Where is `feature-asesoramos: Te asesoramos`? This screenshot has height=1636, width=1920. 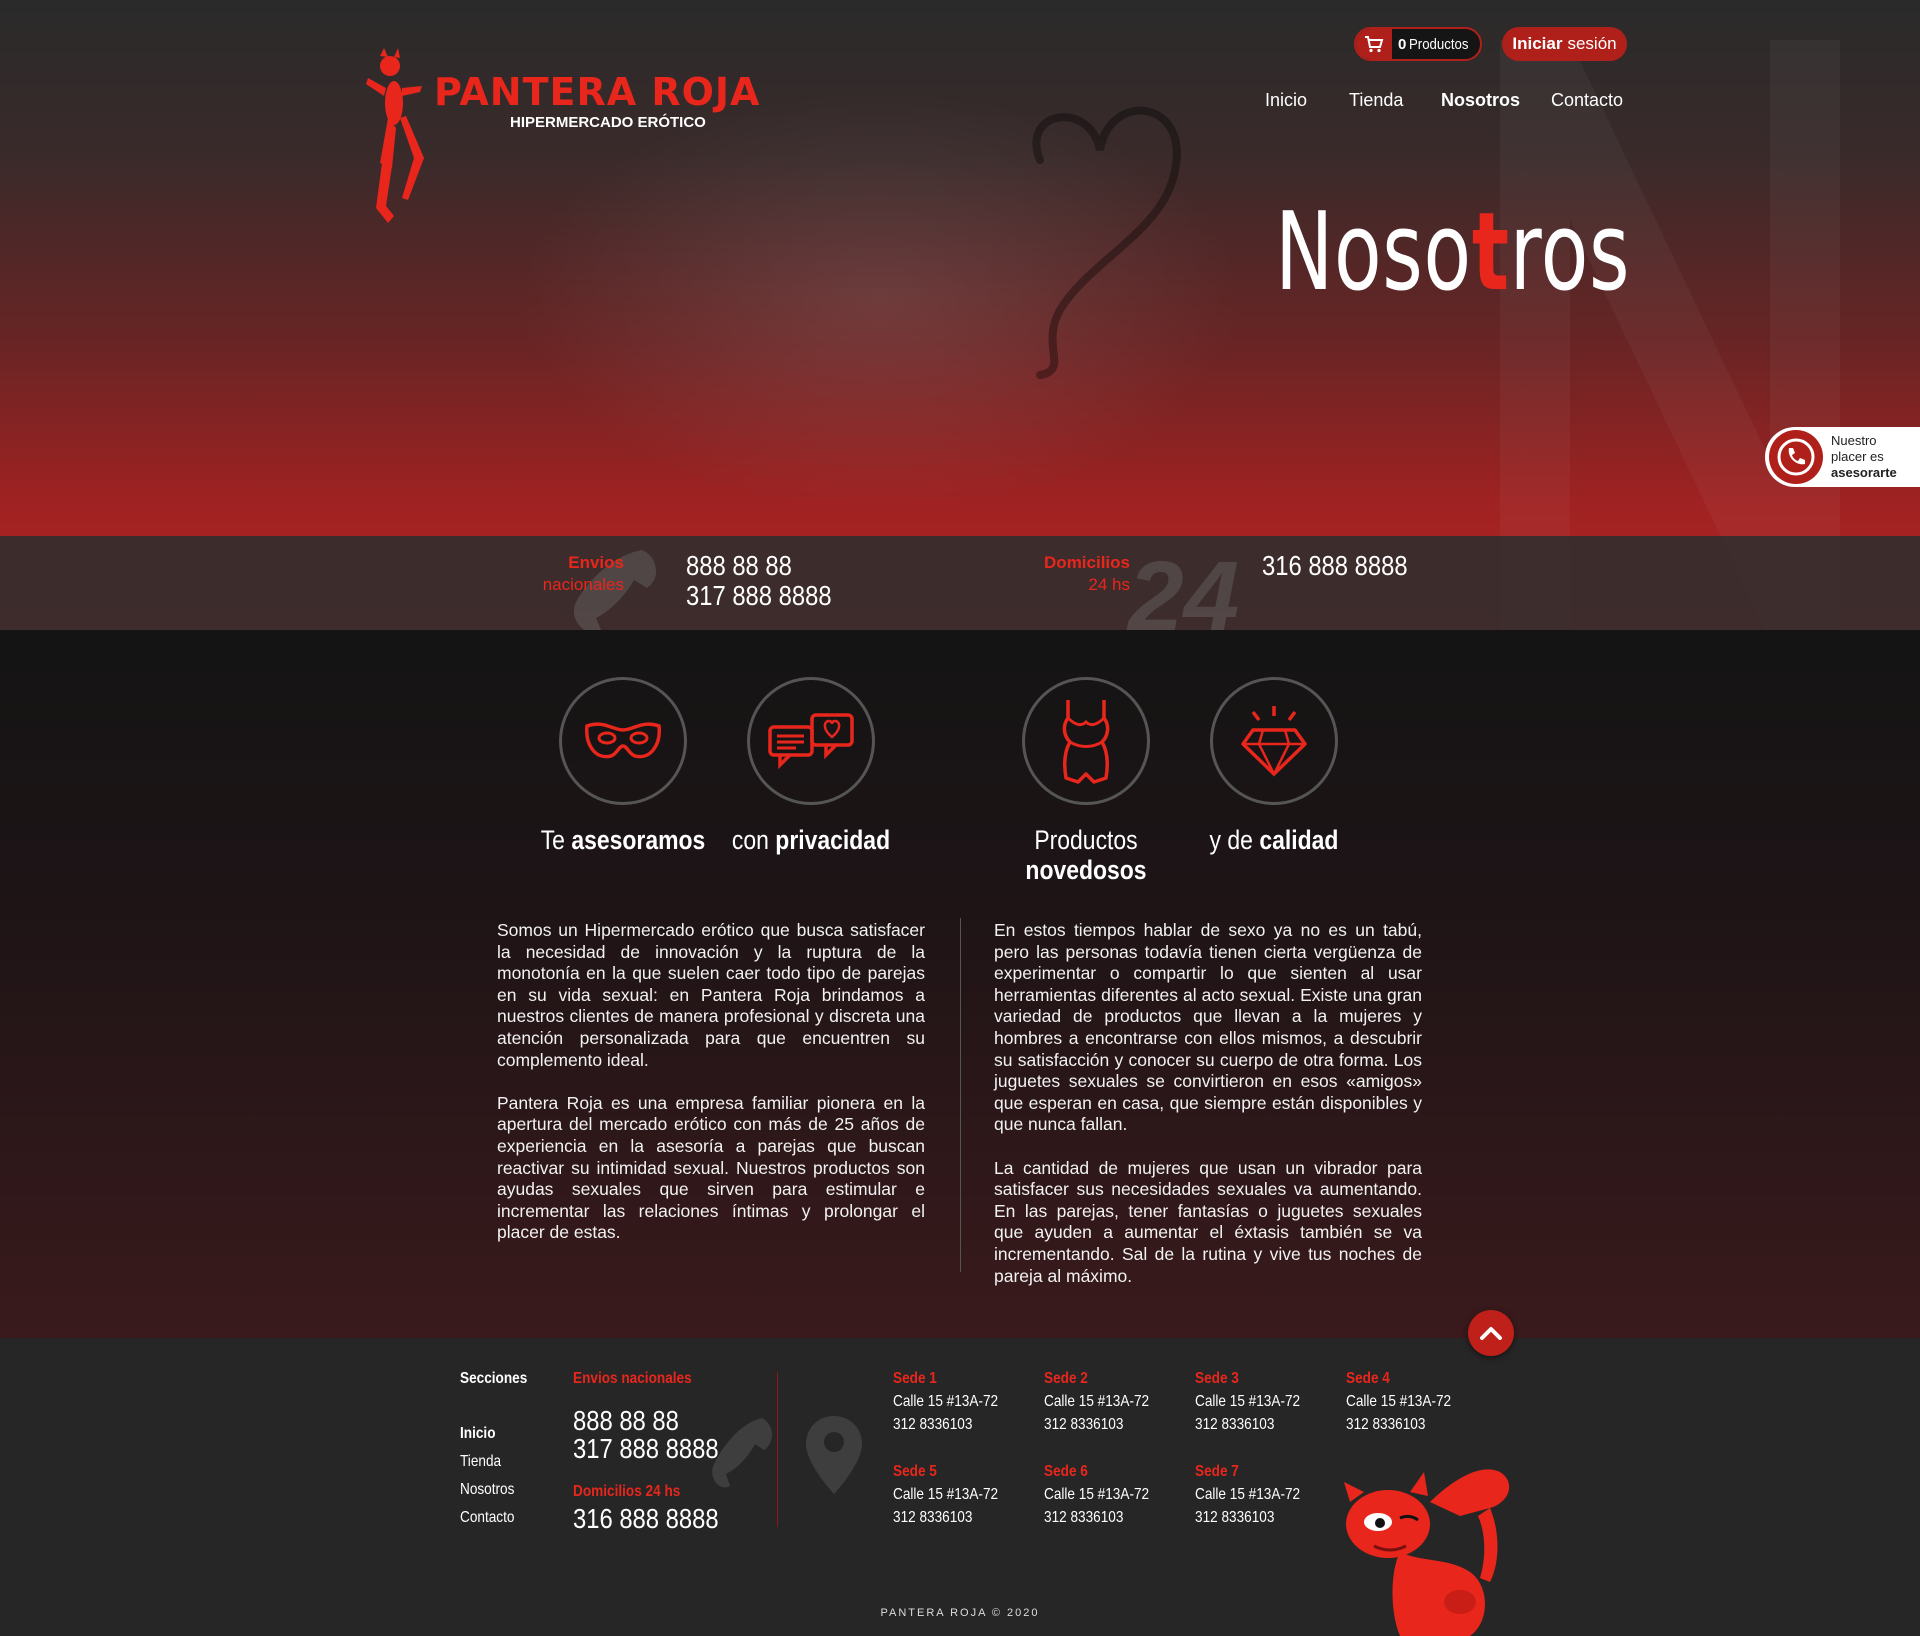 feature-asesoramos: Te asesoramos is located at coordinates (623, 766).